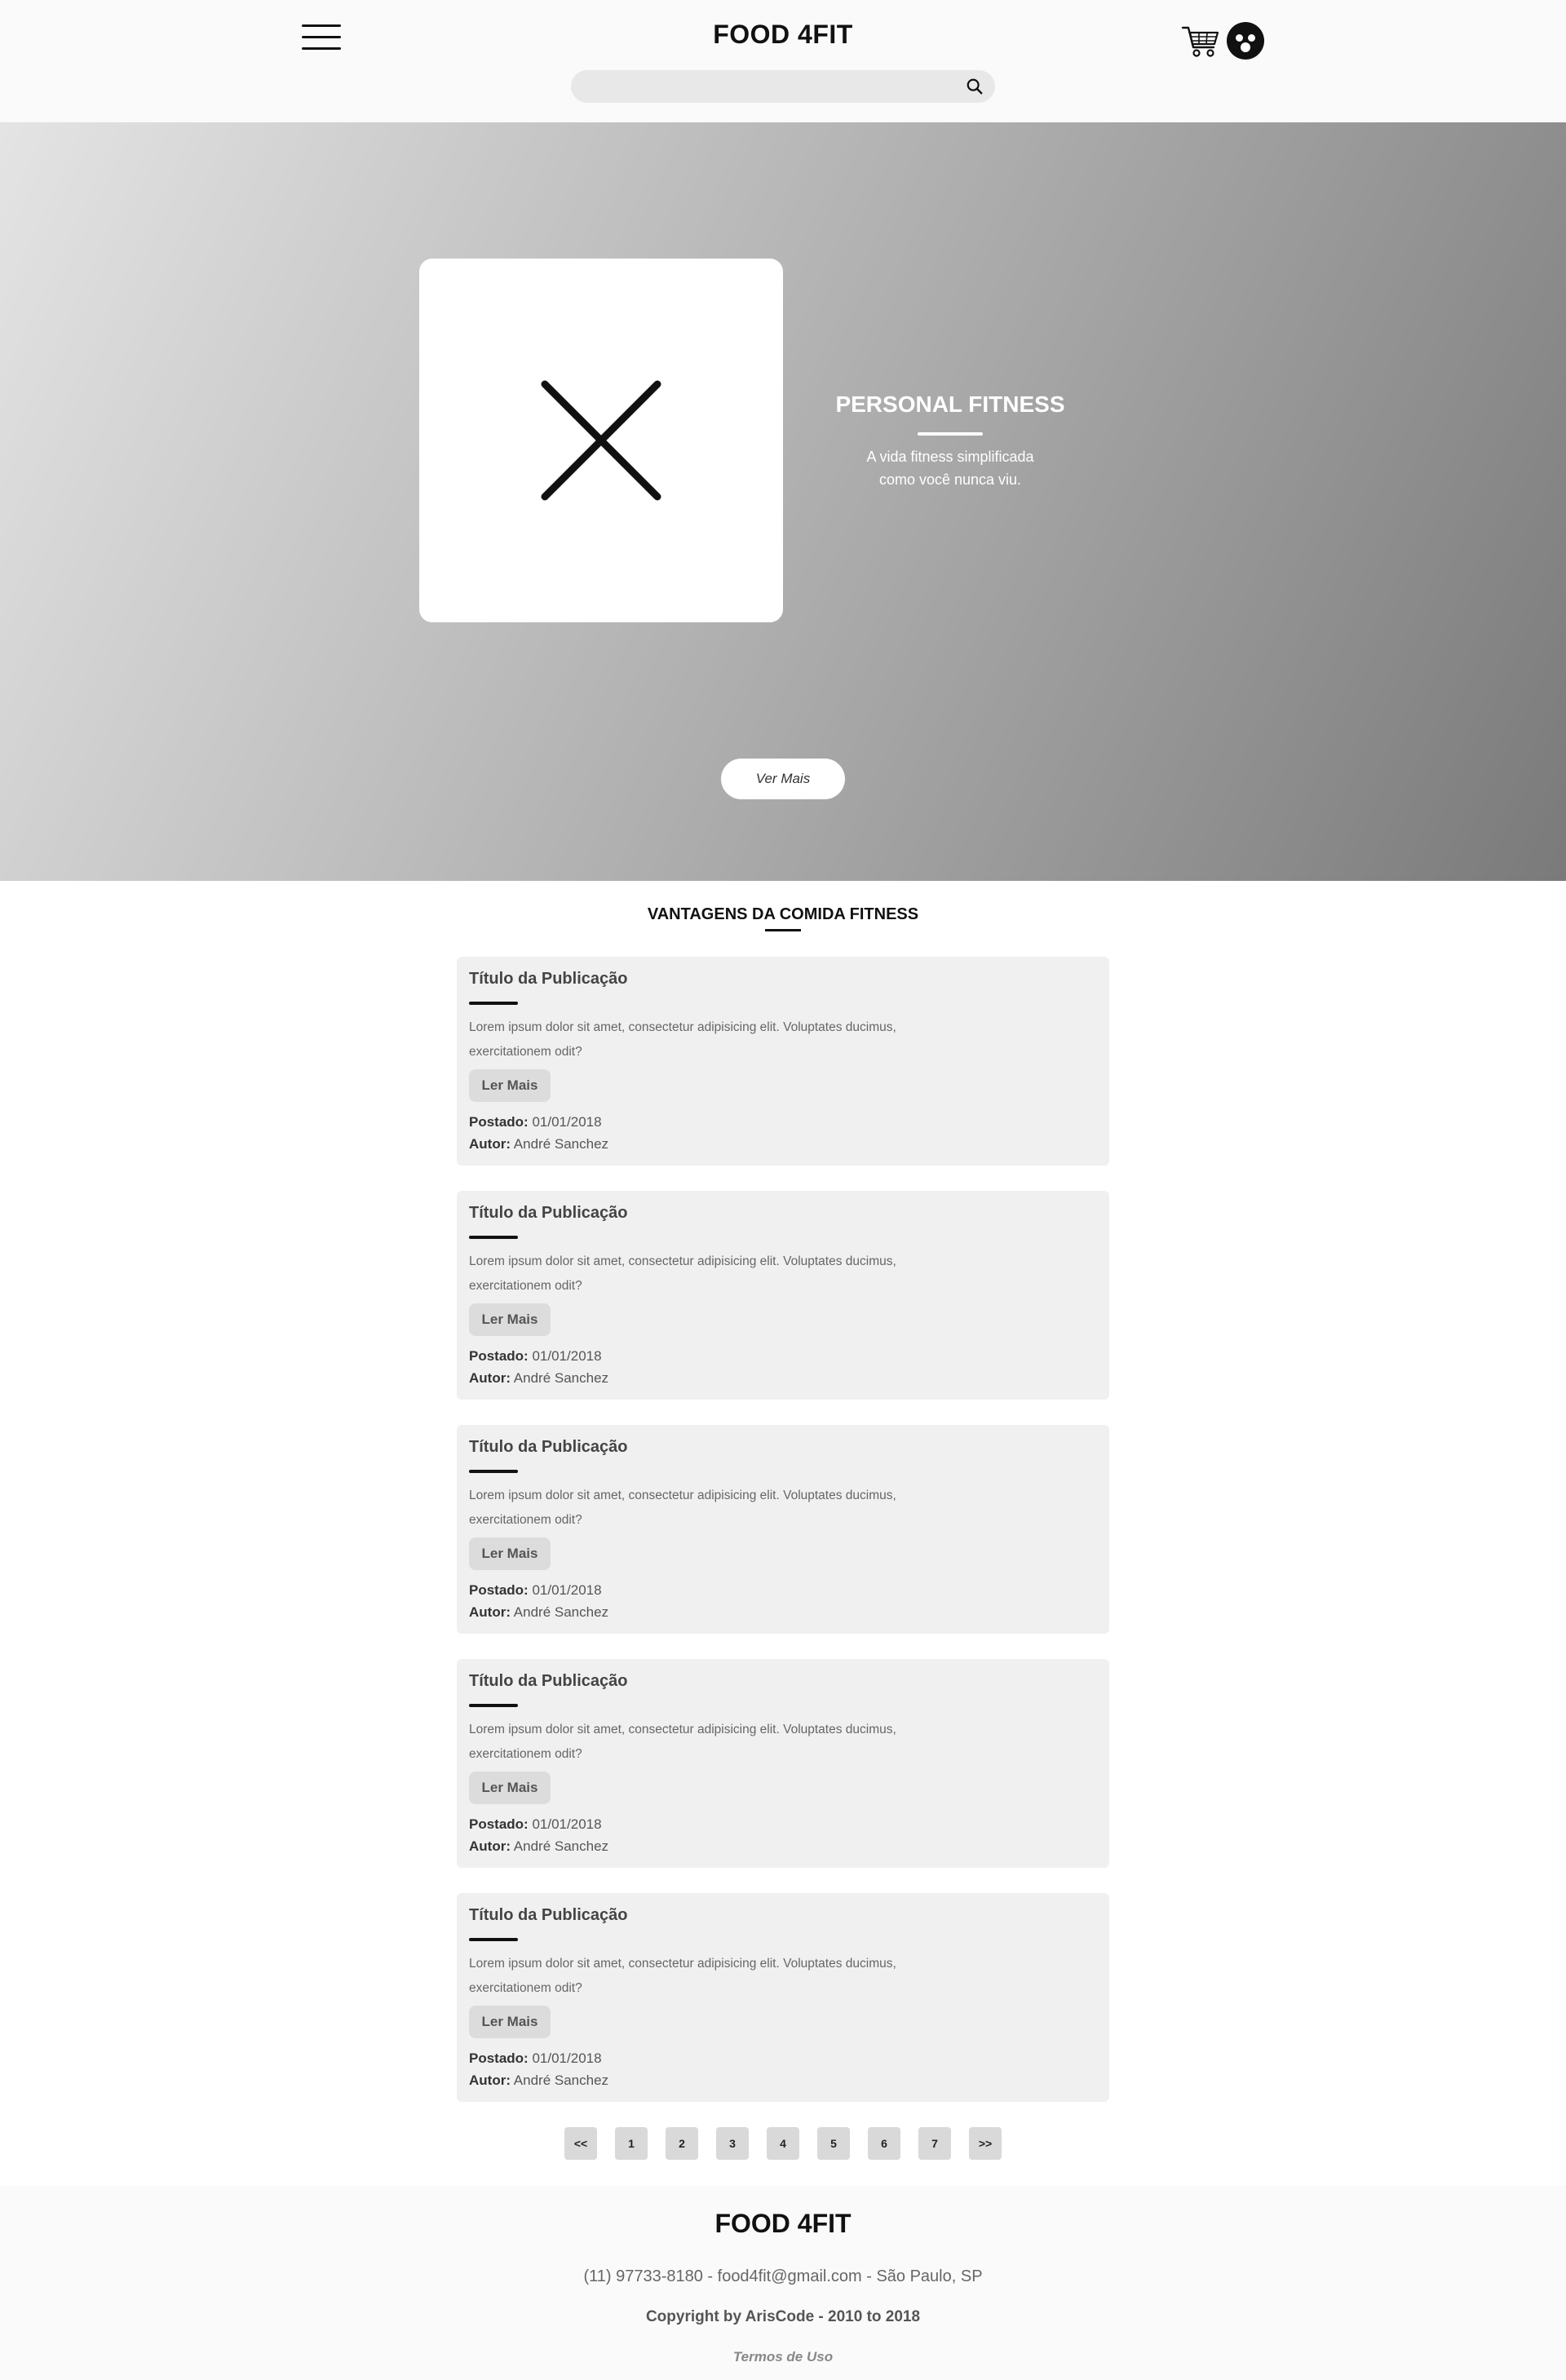 The image size is (1566, 2380). I want to click on search-input, so click(766, 87).